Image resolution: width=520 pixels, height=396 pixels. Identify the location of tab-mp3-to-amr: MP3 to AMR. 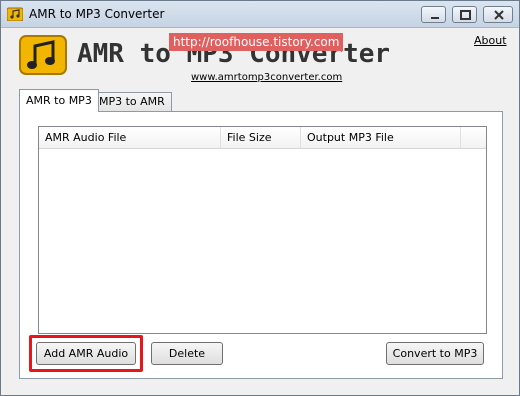
(132, 102).